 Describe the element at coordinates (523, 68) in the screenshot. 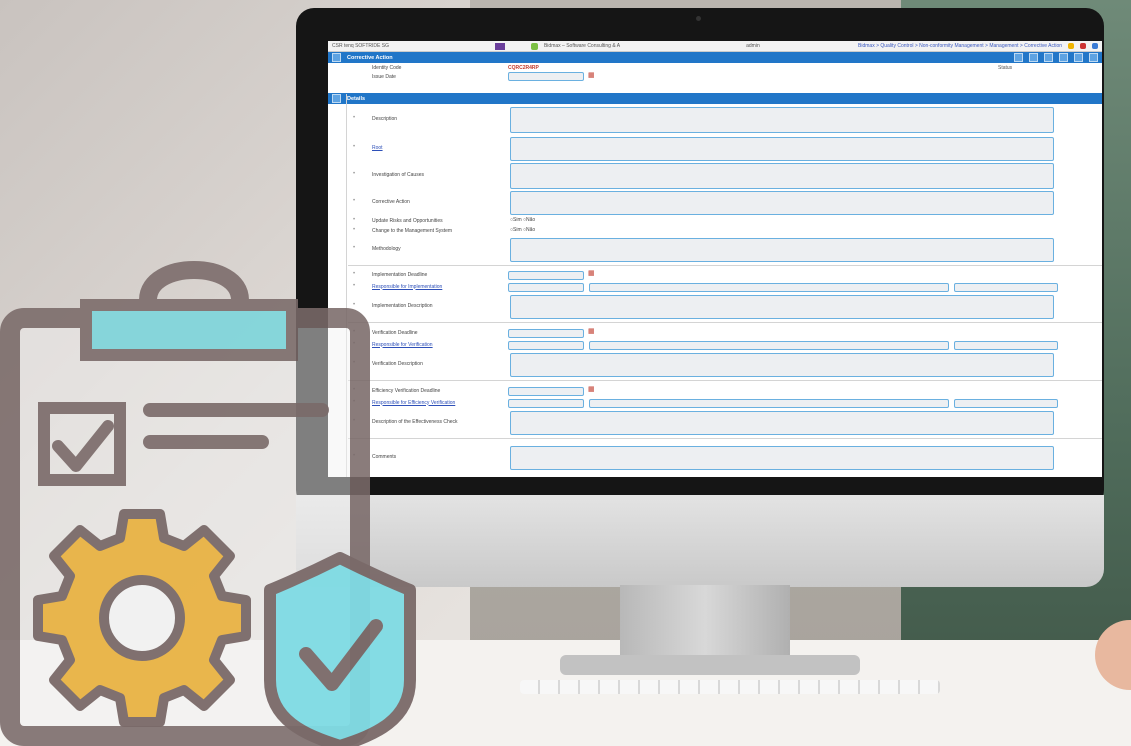

I see `identity-value: CQRC2R4RP` at that location.